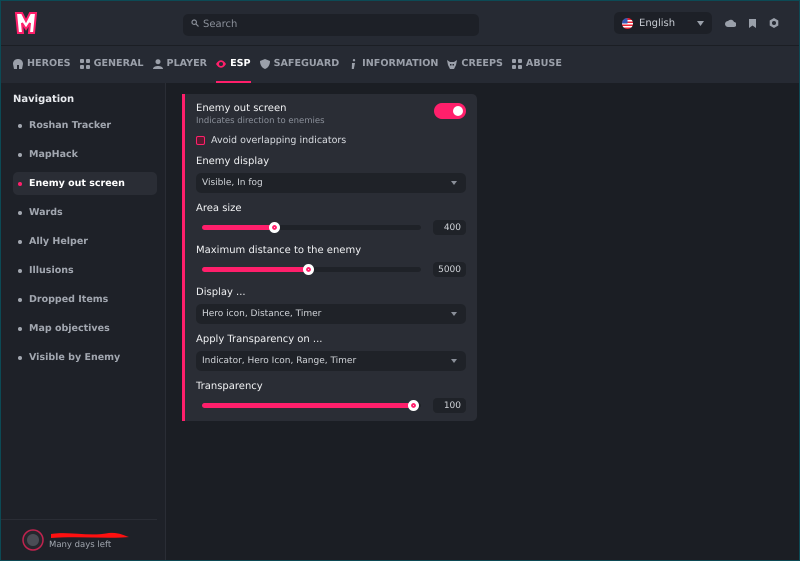  I want to click on dropdown: Visible, In fog, so click(331, 183).